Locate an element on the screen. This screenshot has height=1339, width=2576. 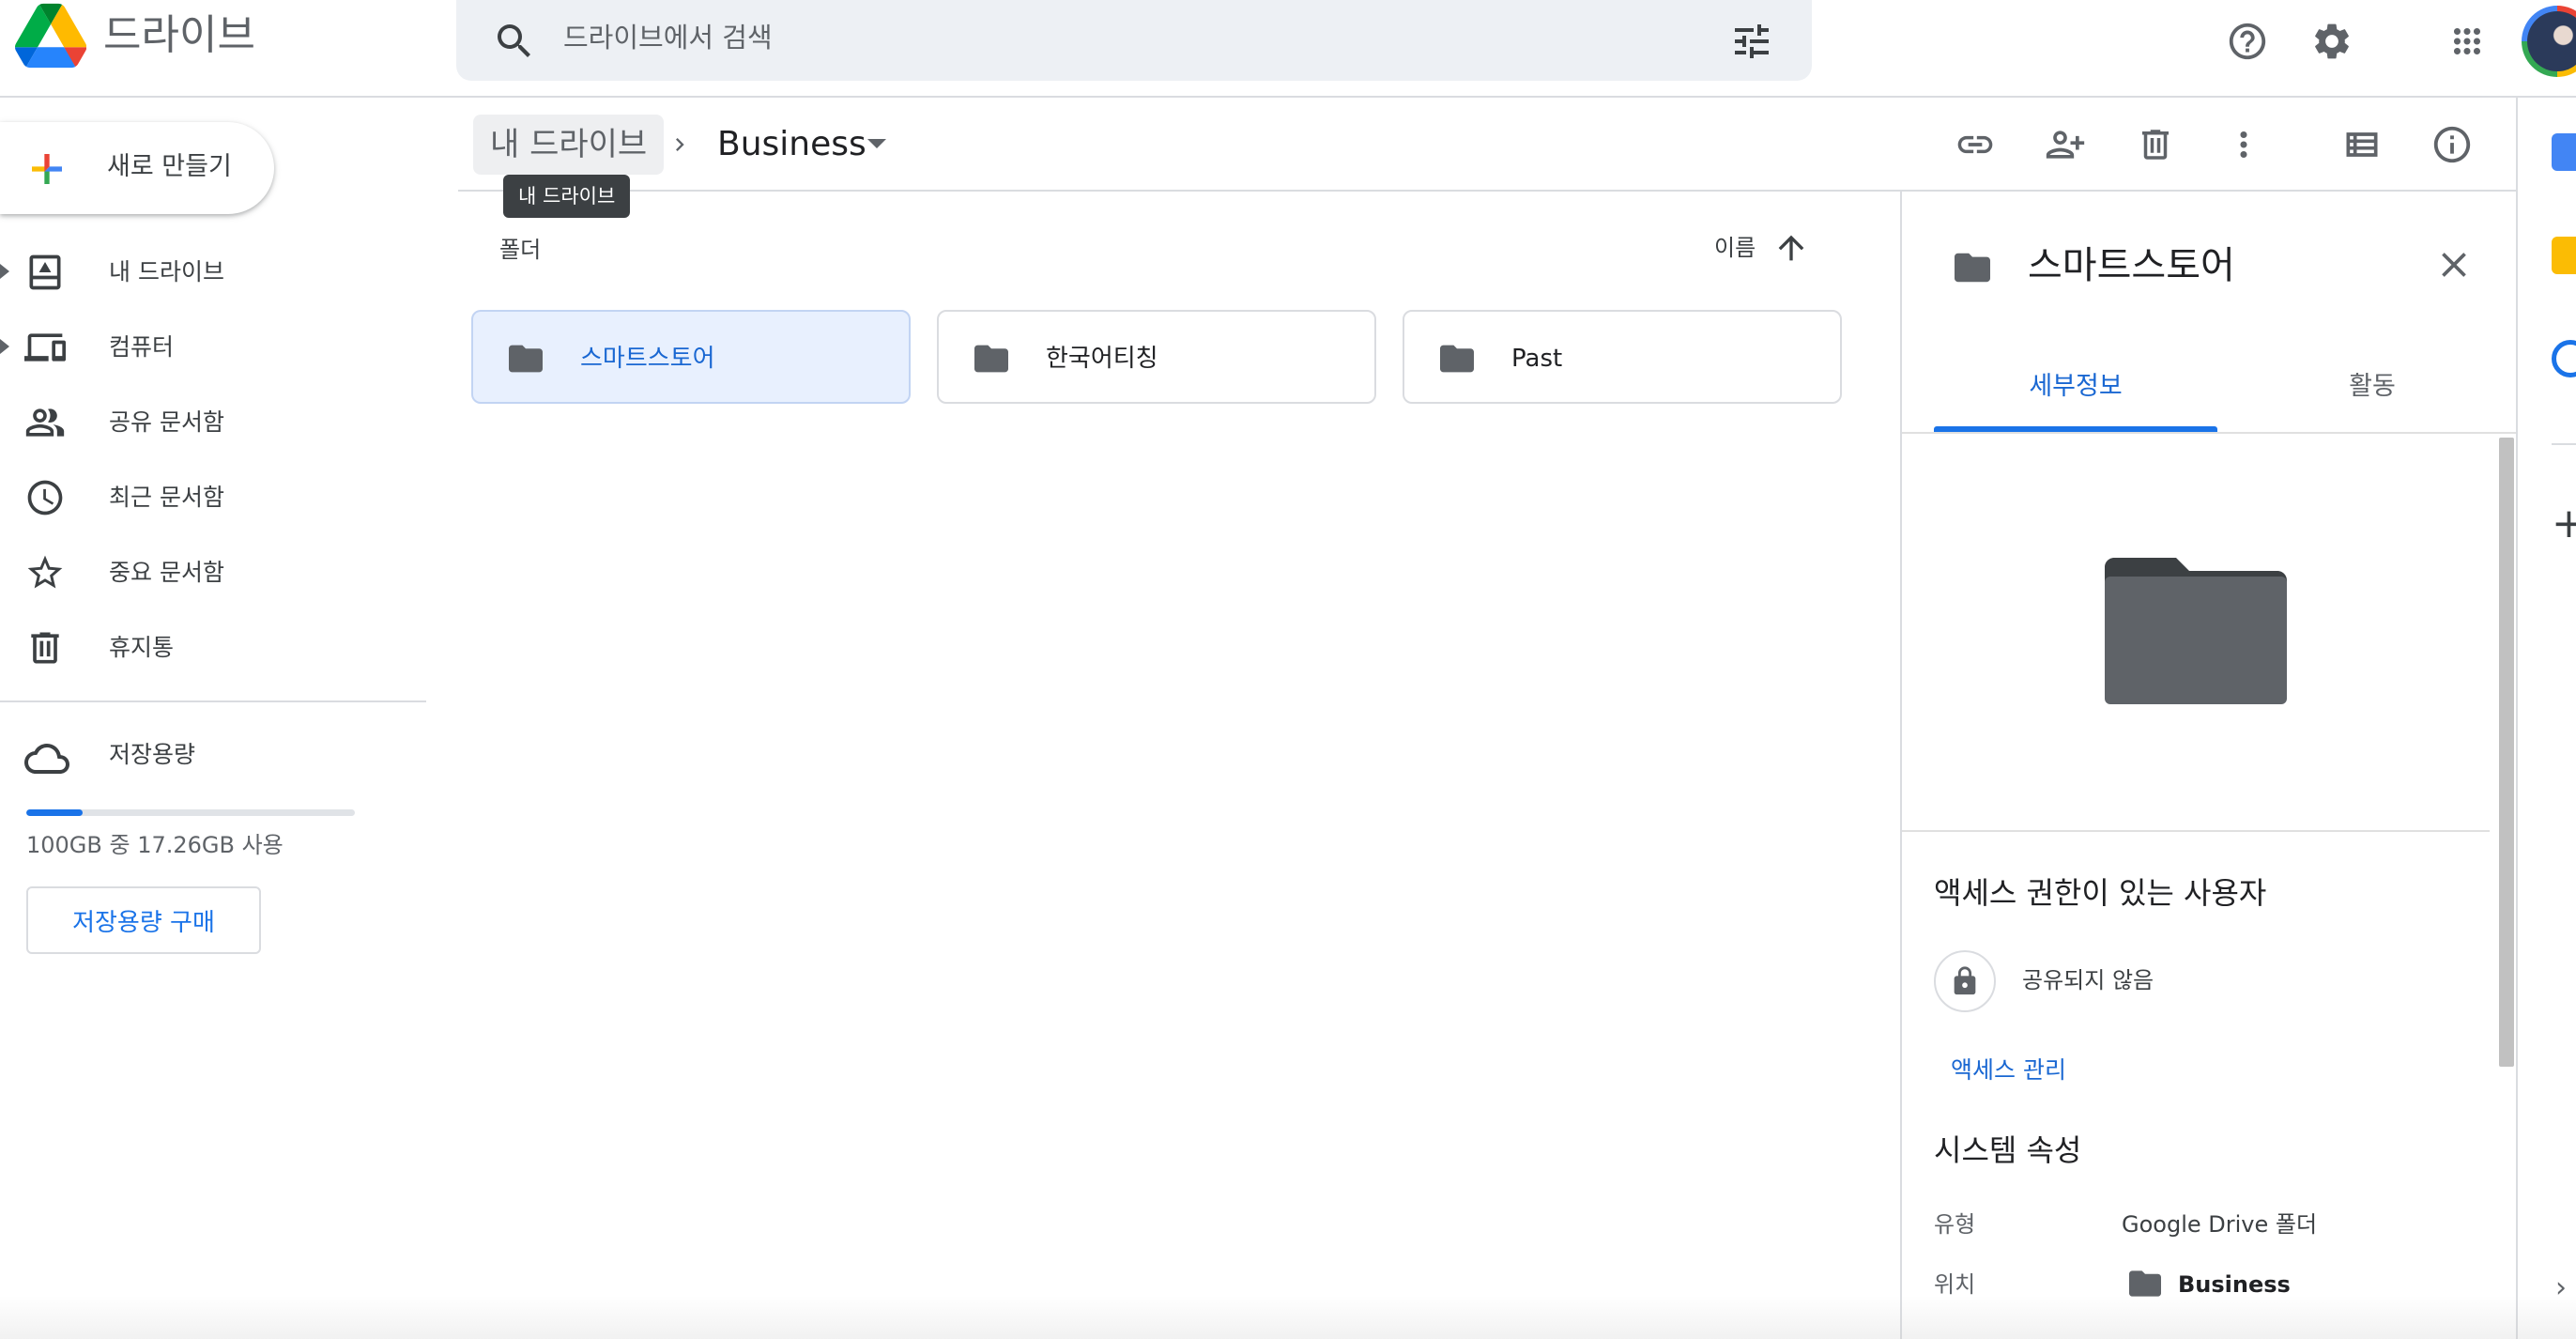
tasks-icon is located at coordinates (2564, 358).